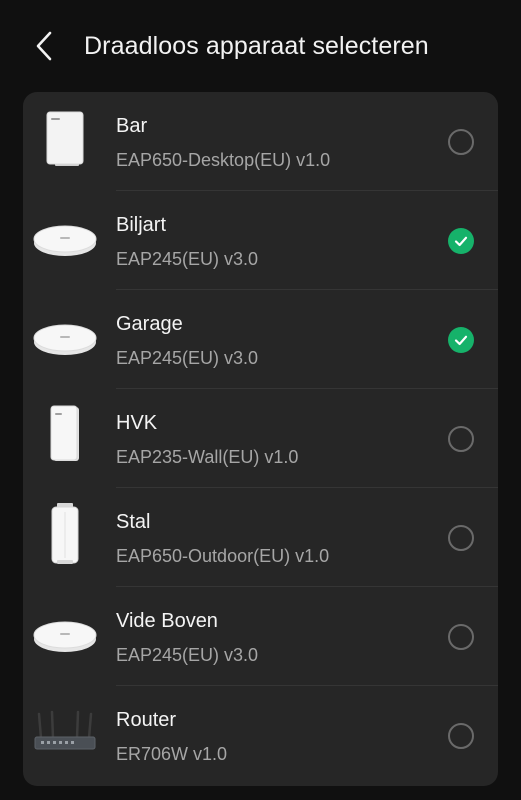 This screenshot has height=800, width=521. I want to click on wall-access-point-icon, so click(65, 435).